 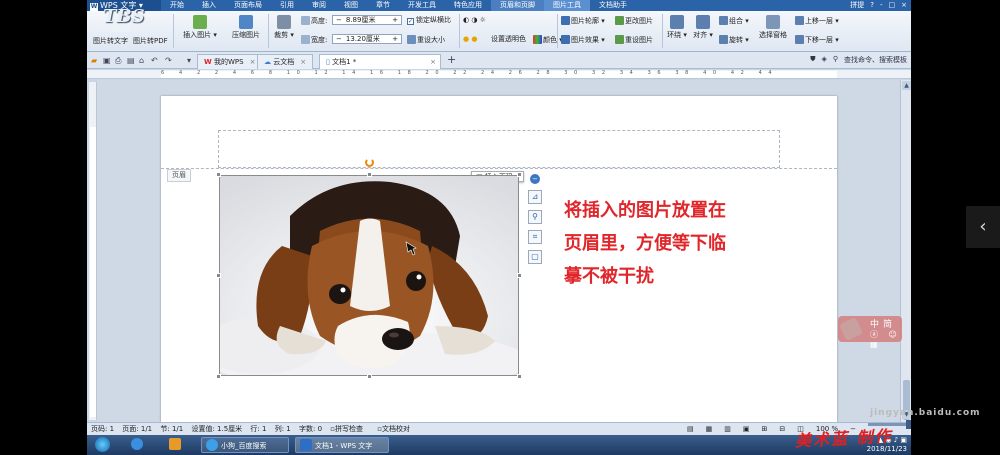 I want to click on watermark: jingyan.baidu.com, so click(x=925, y=413).